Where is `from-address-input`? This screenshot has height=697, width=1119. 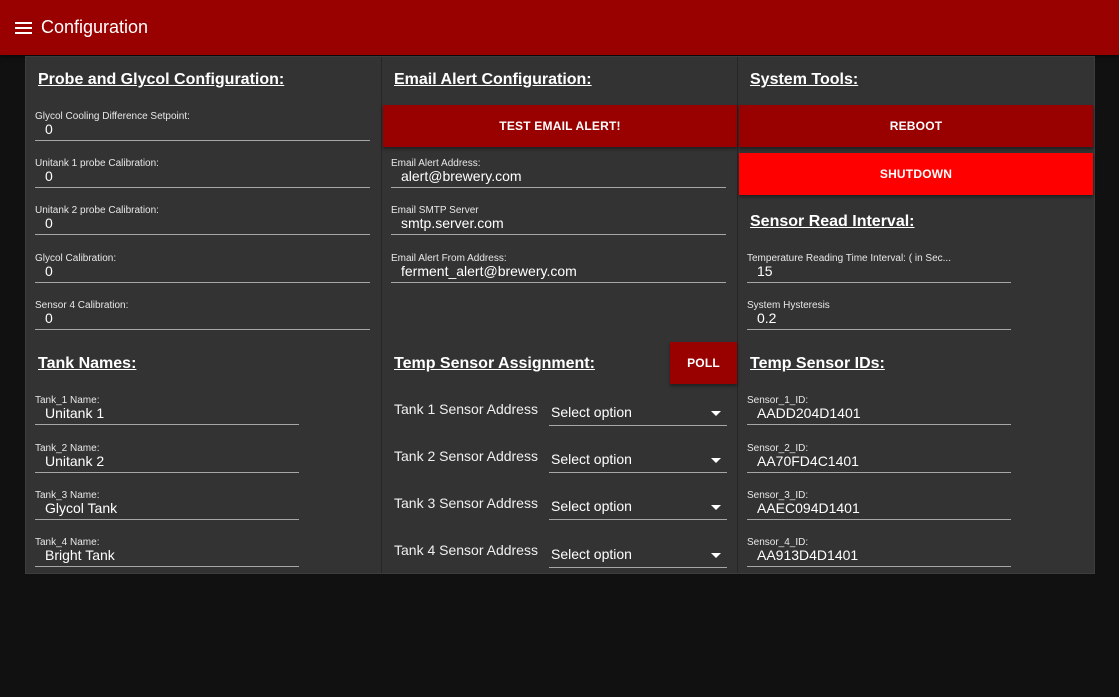
from-address-input is located at coordinates (558, 272).